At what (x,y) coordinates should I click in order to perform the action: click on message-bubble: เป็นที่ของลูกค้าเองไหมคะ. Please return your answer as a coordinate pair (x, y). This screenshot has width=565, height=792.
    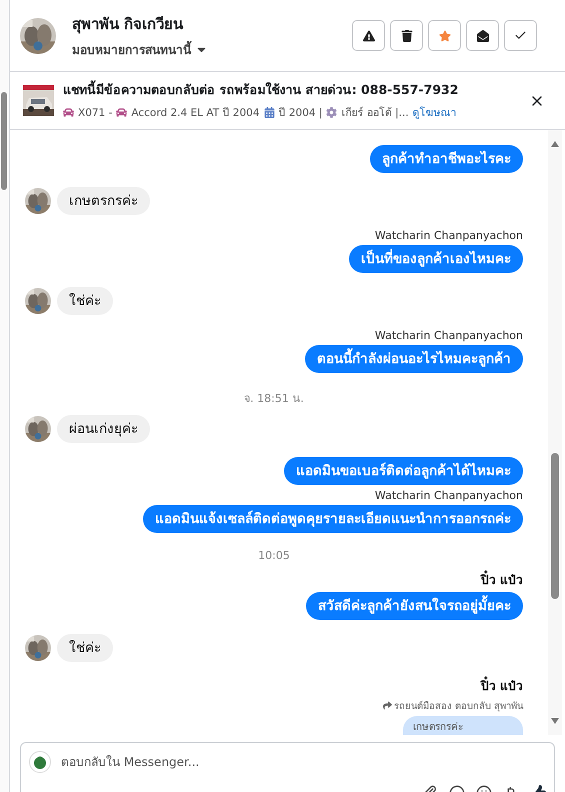
    Looking at the image, I should click on (436, 259).